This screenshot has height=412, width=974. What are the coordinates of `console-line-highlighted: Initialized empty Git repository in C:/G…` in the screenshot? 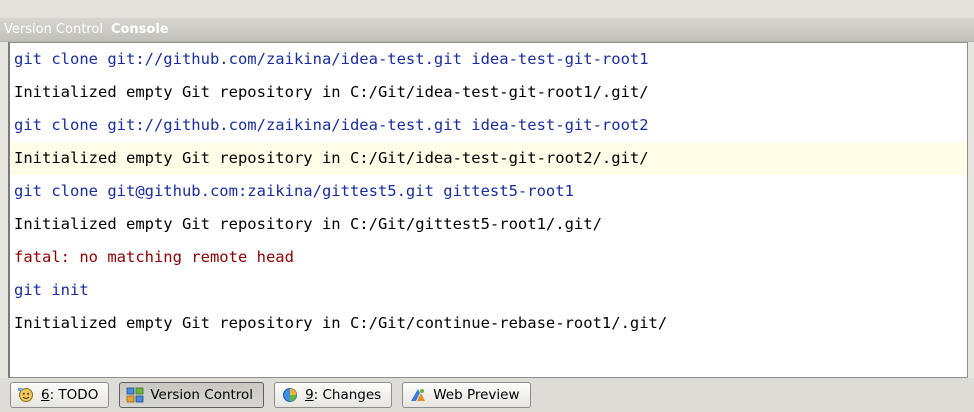 It's located at (488, 158).